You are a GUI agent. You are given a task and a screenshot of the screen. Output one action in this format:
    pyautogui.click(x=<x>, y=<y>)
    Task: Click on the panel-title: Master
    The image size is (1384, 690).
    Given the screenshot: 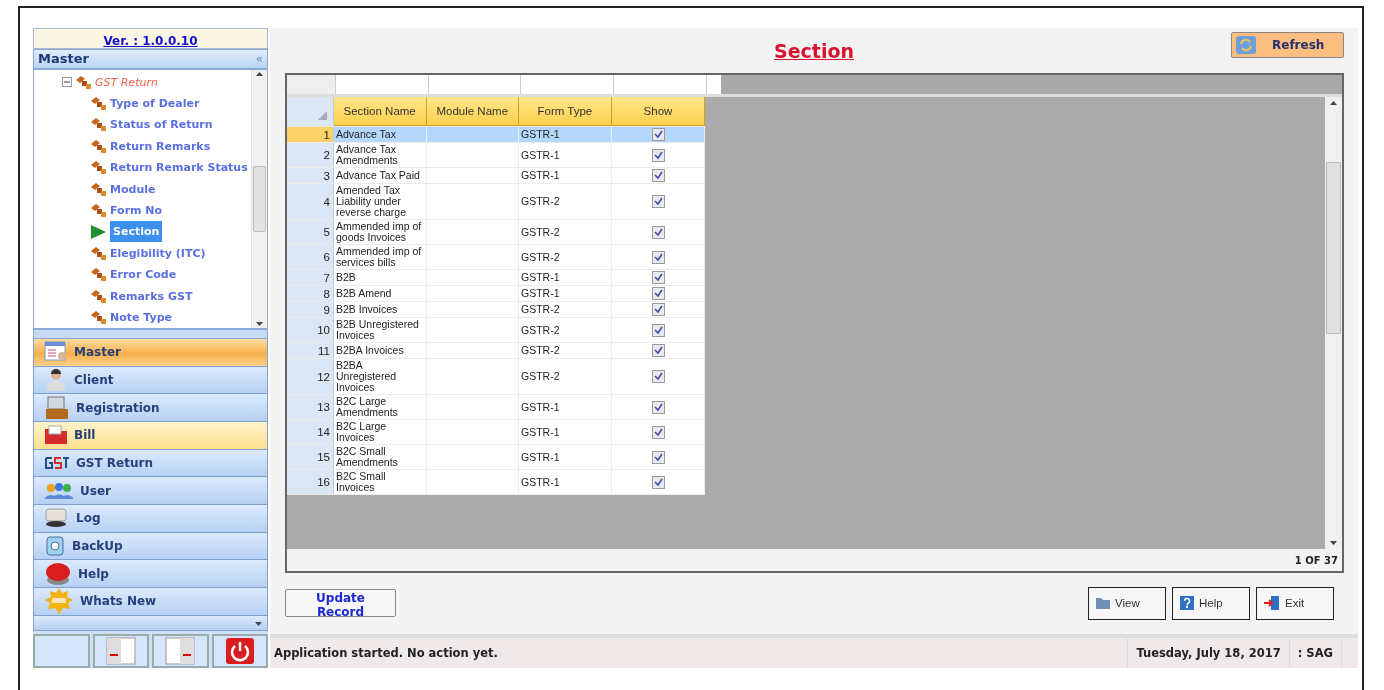 What is the action you would take?
    pyautogui.click(x=63, y=59)
    